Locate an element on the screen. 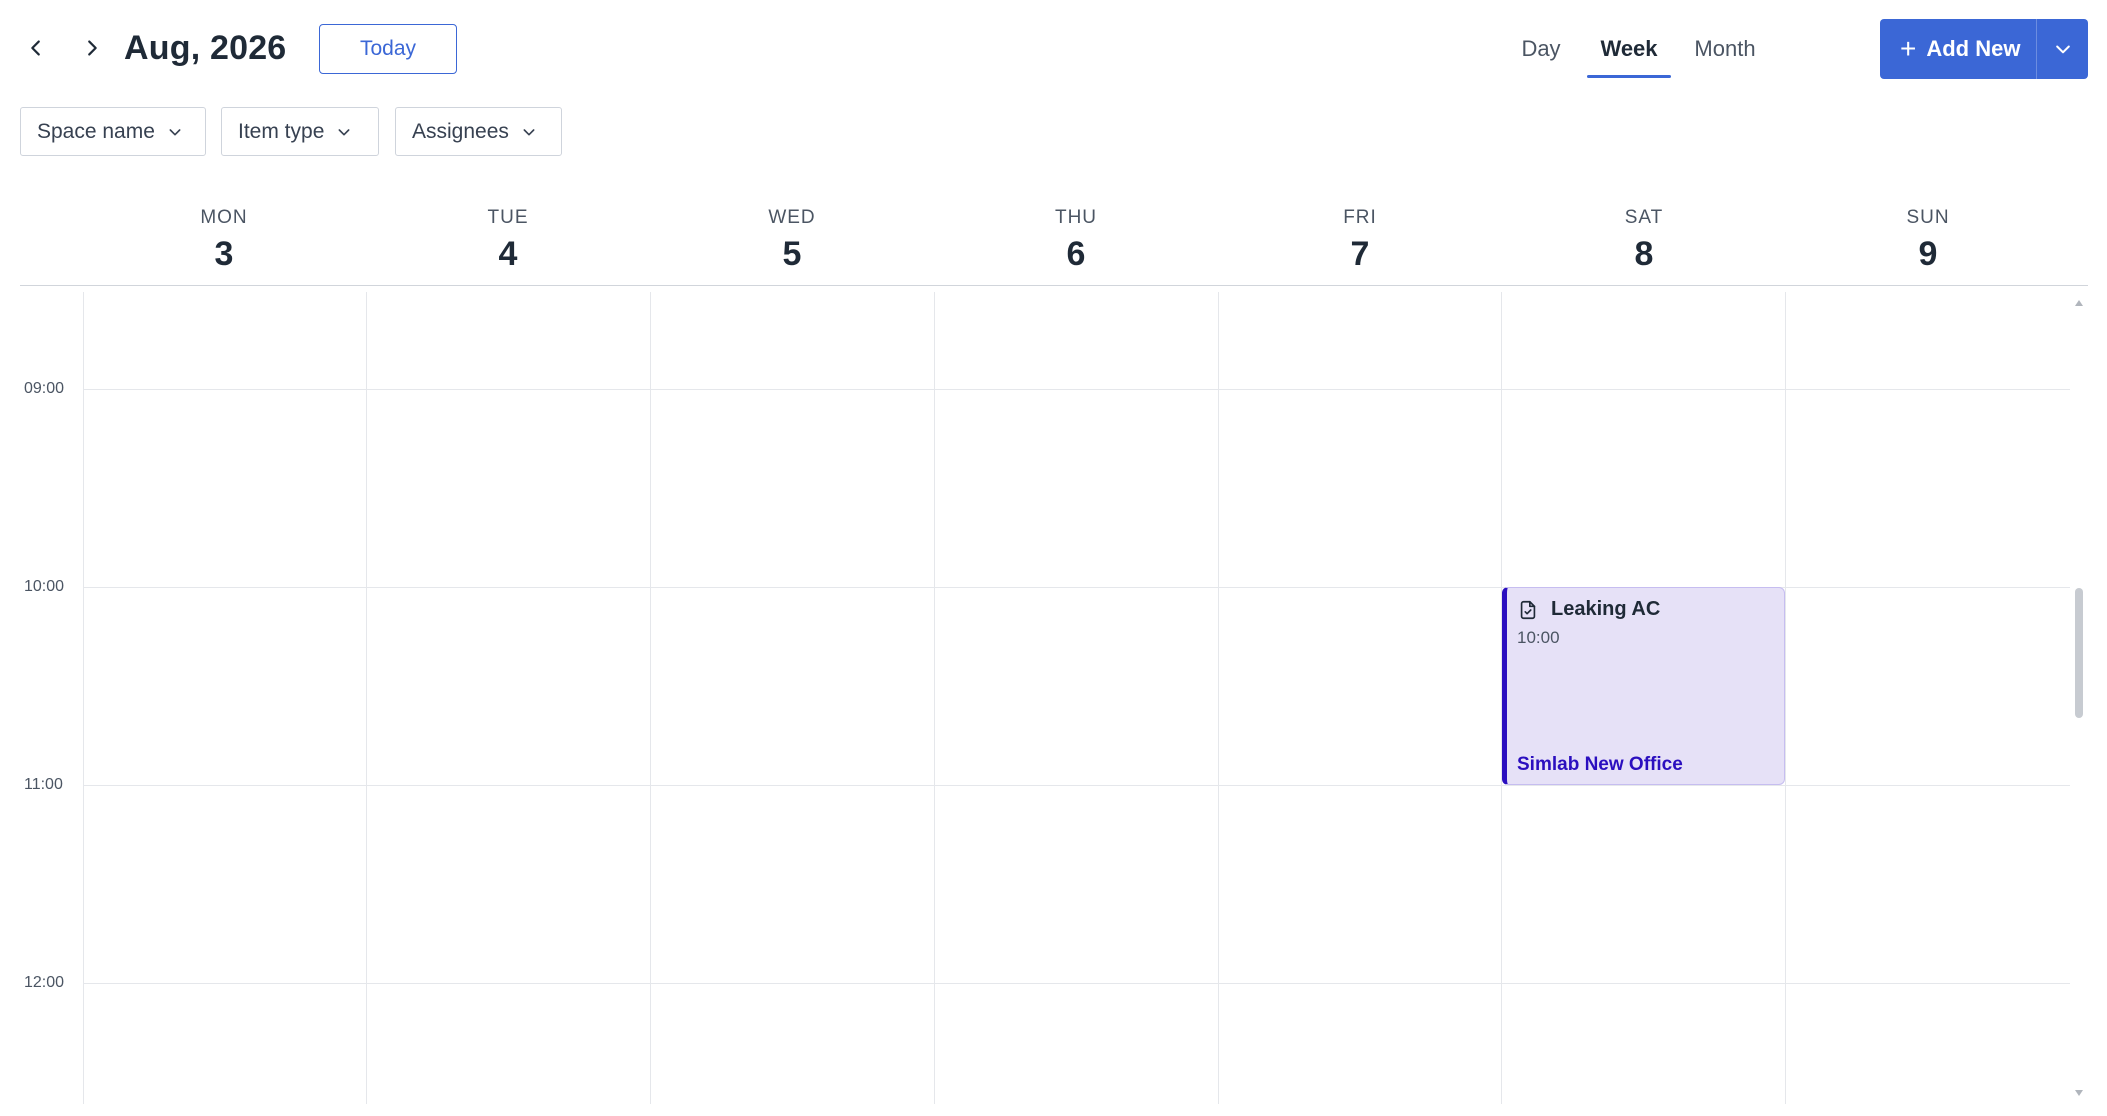 The height and width of the screenshot is (1116, 2107). plus-icon: + is located at coordinates (1908, 48).